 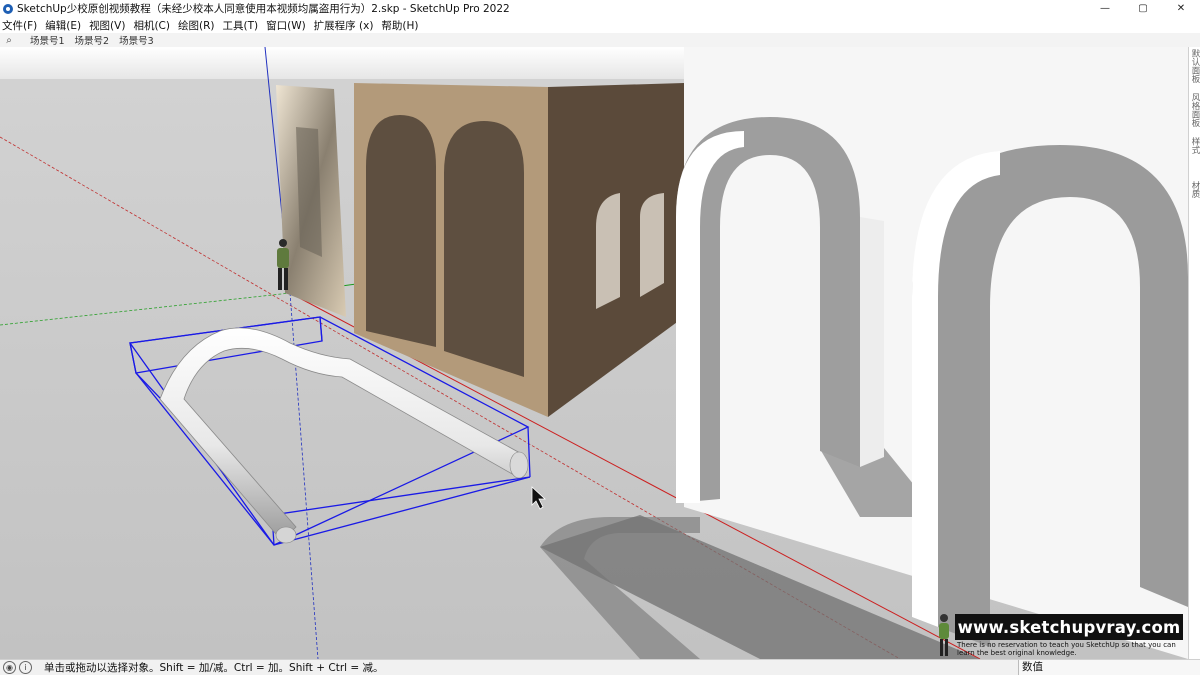 What do you see at coordinates (9, 667) in the screenshot?
I see `location-icon: ◉` at bounding box center [9, 667].